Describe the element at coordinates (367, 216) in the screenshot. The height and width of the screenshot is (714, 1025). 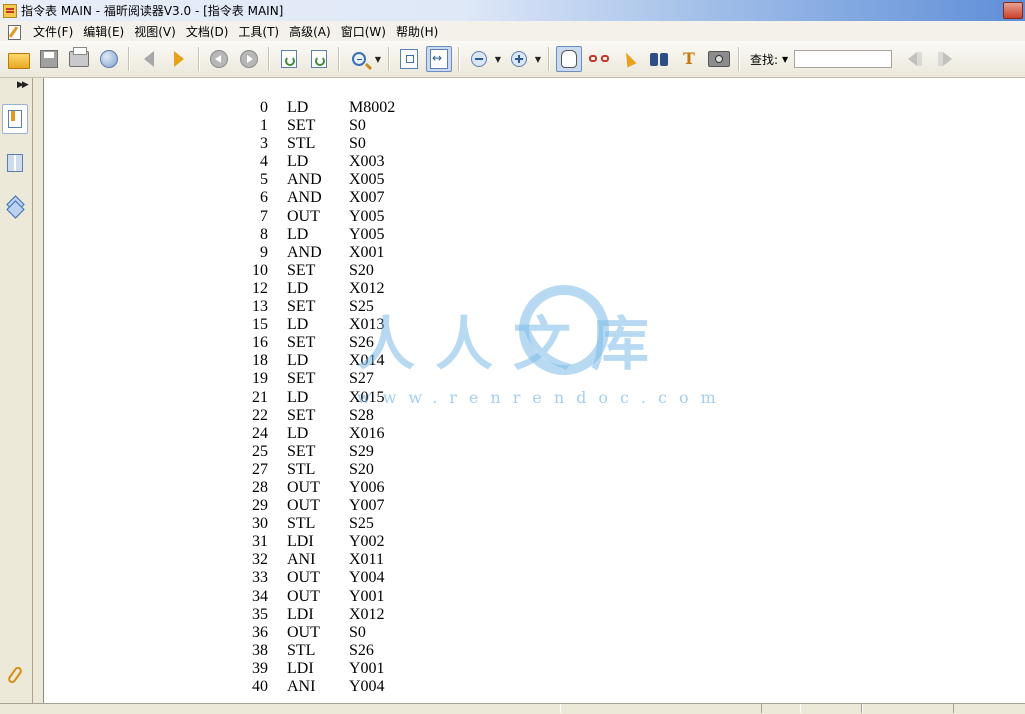
I see `instruction-operand: Y005` at that location.